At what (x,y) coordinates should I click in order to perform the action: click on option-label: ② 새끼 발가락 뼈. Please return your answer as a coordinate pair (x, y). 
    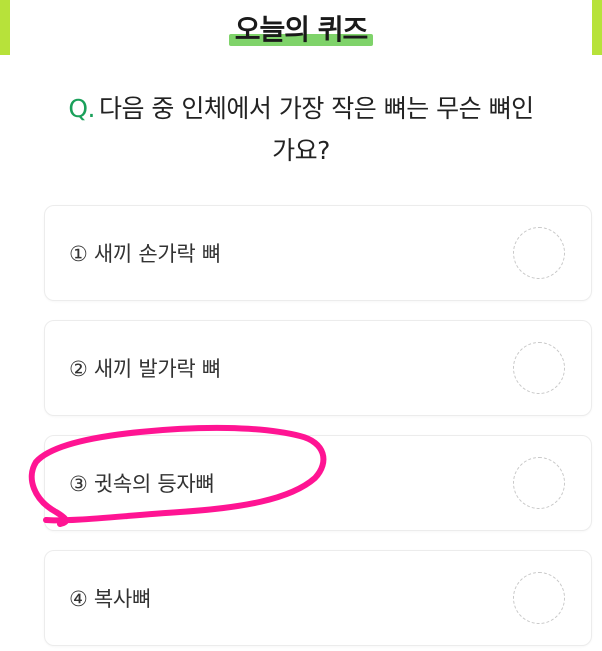
    Looking at the image, I should click on (145, 369).